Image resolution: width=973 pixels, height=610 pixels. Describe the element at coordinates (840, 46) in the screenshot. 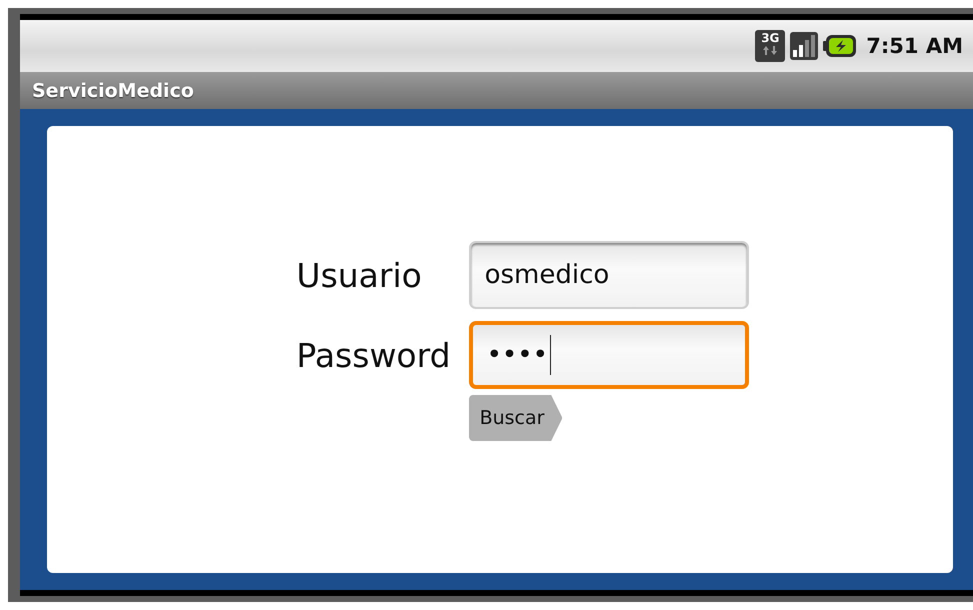

I see `battery-icon` at that location.